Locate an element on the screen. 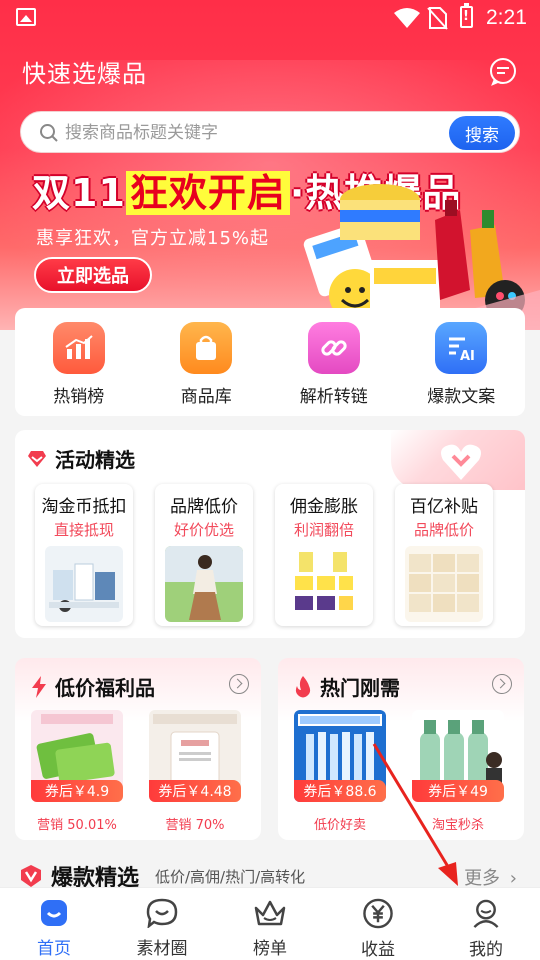 Image resolution: width=540 pixels, height=960 pixels. heart-icon is located at coordinates (461, 462).